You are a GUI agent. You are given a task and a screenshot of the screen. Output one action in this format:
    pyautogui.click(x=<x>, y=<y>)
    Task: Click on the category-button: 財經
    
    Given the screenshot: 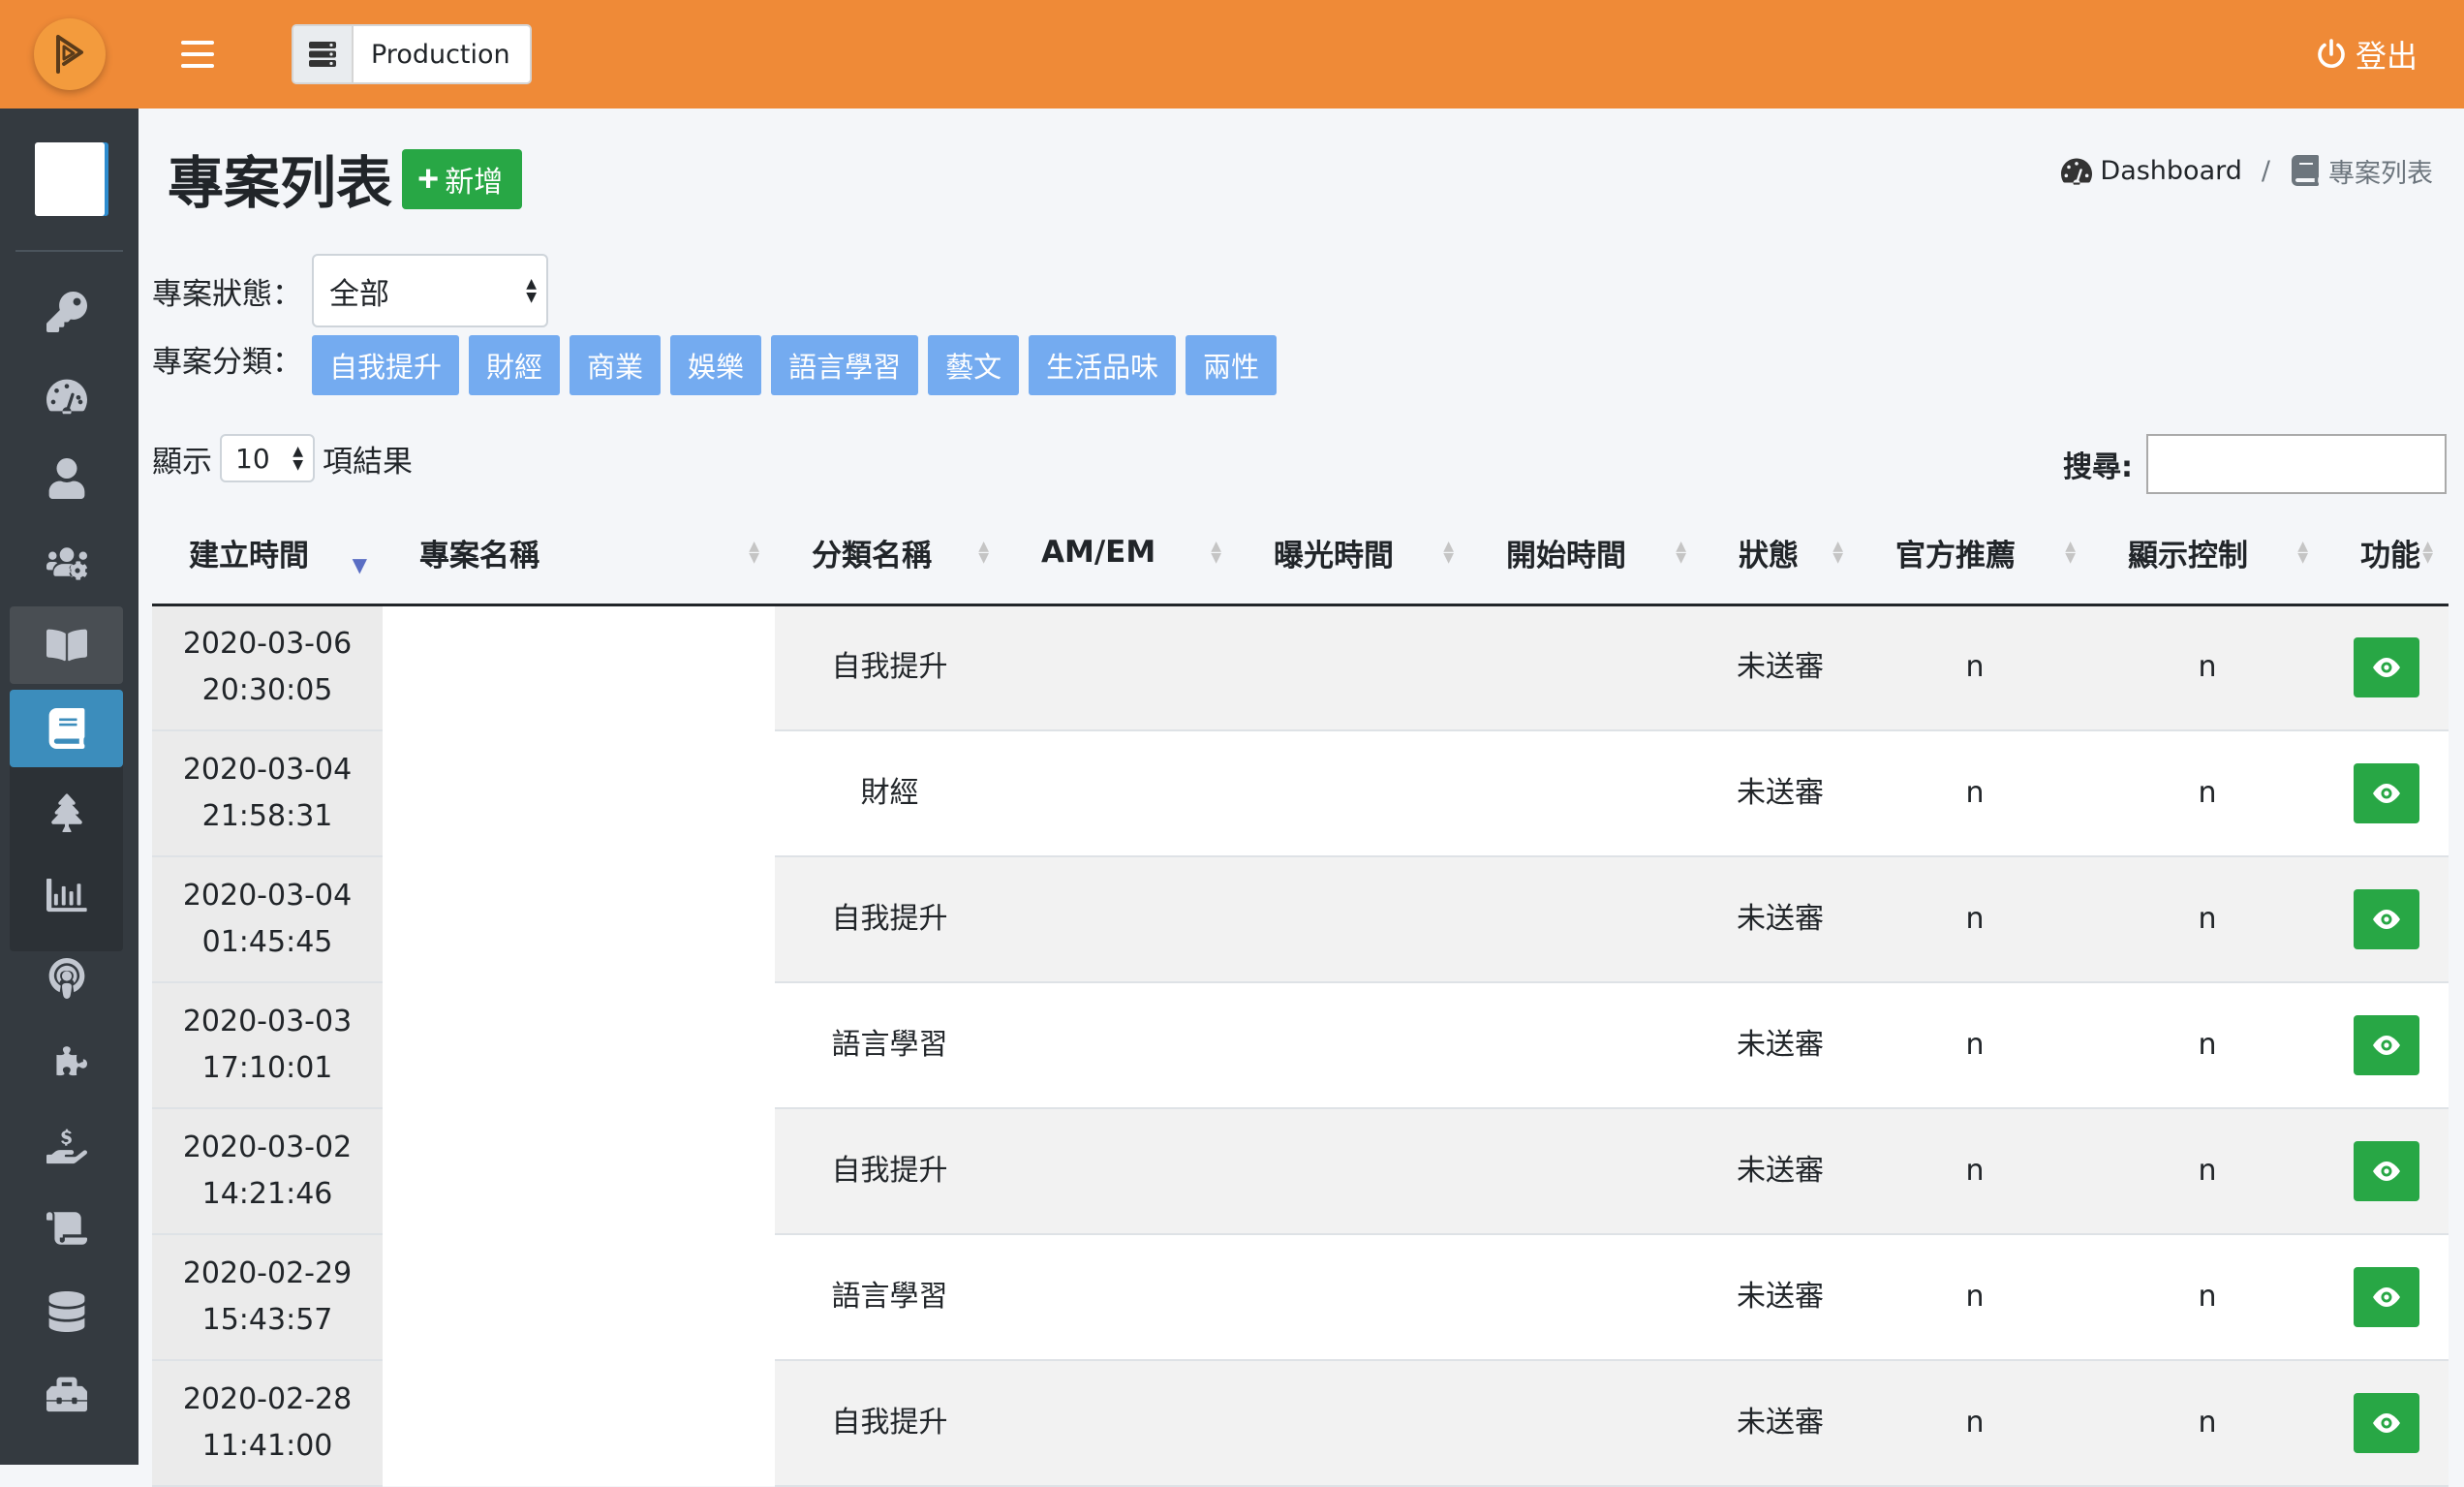 What is the action you would take?
    pyautogui.click(x=515, y=365)
    